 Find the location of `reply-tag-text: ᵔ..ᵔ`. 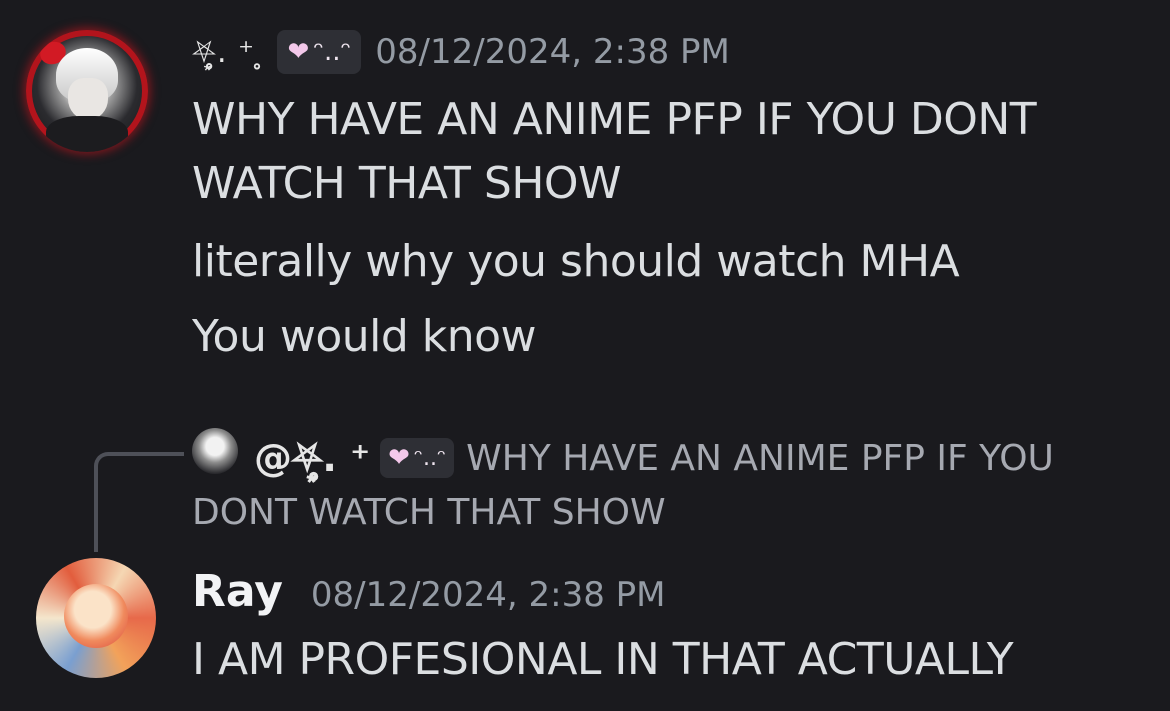

reply-tag-text: ᵔ..ᵔ is located at coordinates (430, 458).